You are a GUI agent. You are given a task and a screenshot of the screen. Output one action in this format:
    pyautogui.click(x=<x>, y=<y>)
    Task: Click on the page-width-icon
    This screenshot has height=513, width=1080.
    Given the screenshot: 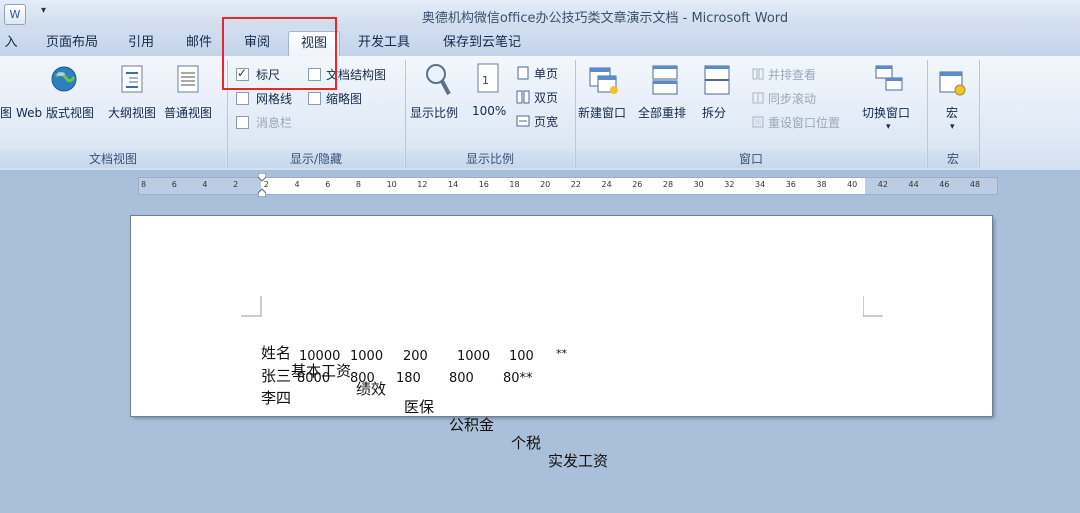 What is the action you would take?
    pyautogui.click(x=523, y=121)
    